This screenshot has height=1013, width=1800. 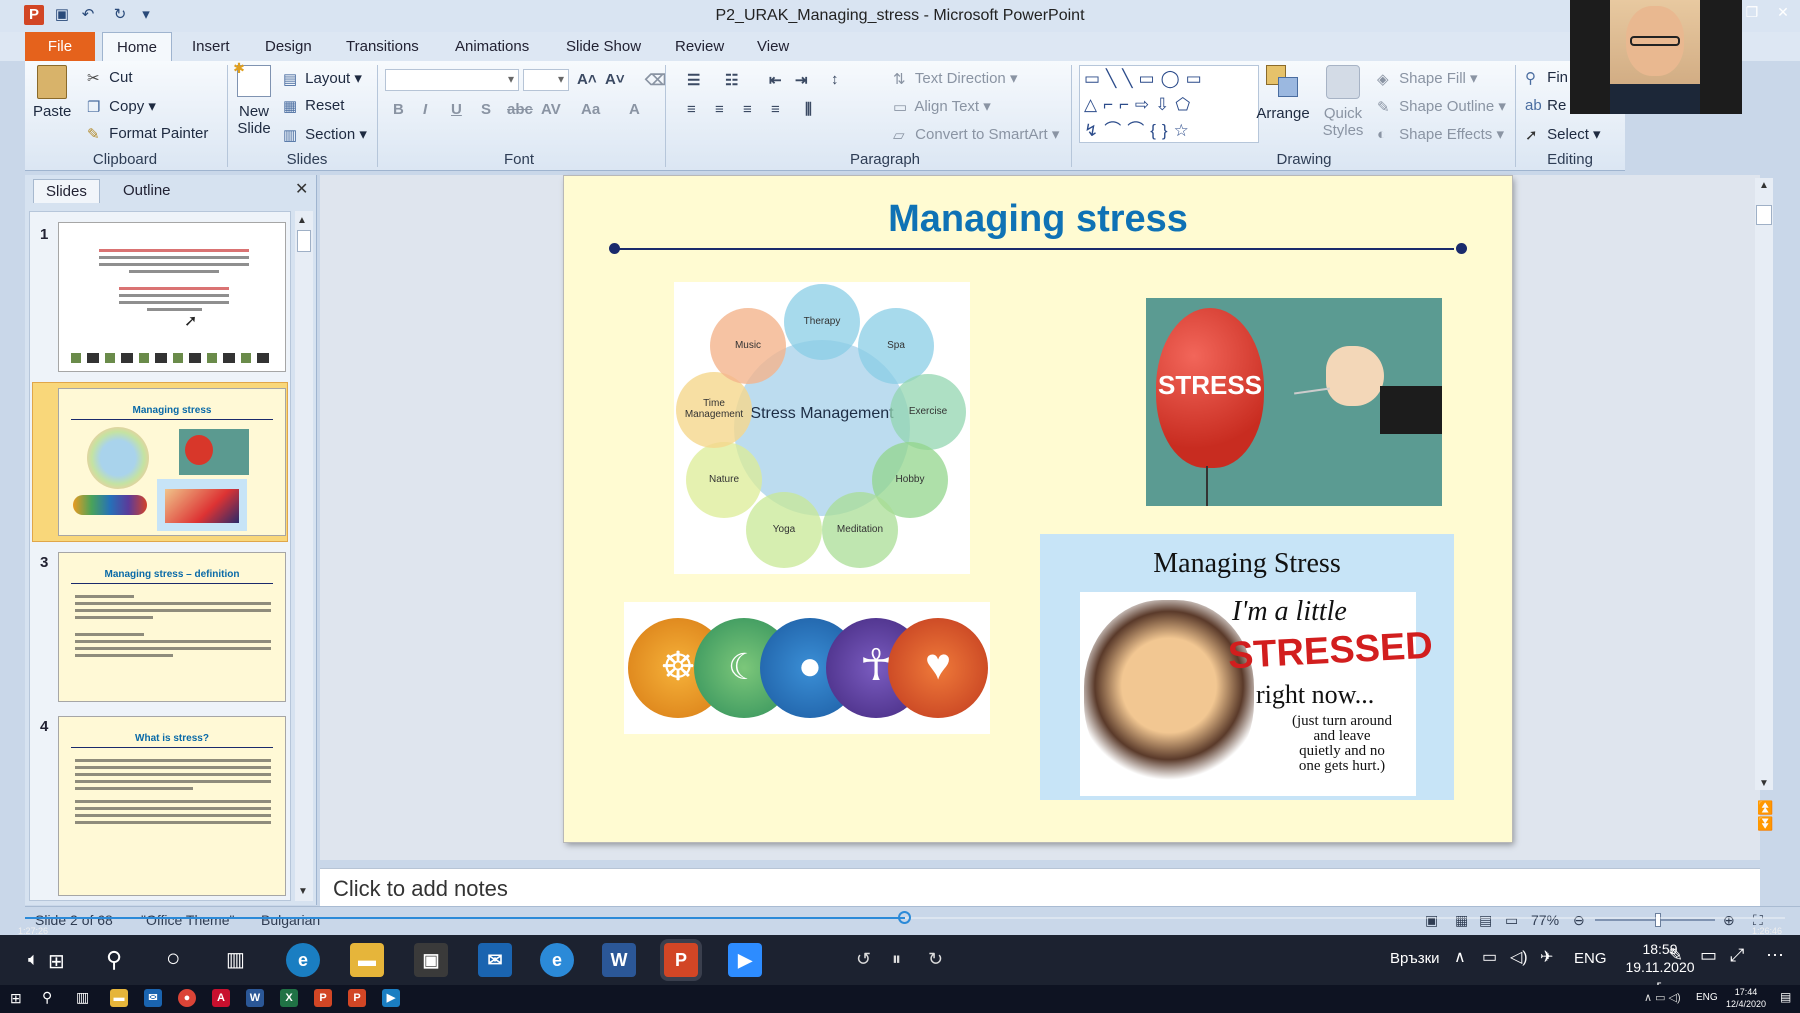 I want to click on tab-file: File, so click(x=60, y=46).